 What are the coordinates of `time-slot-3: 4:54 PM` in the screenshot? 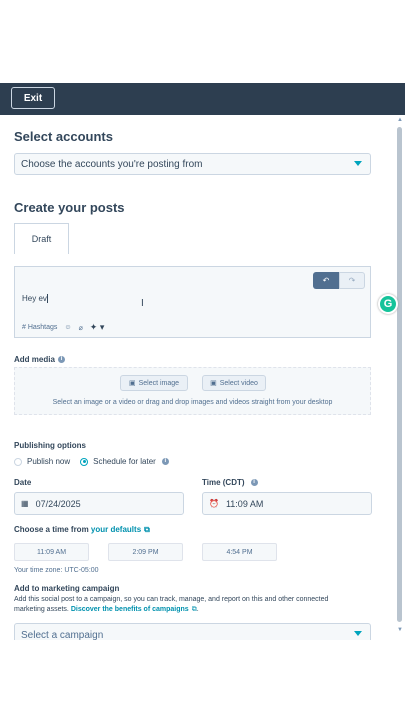 It's located at (239, 552).